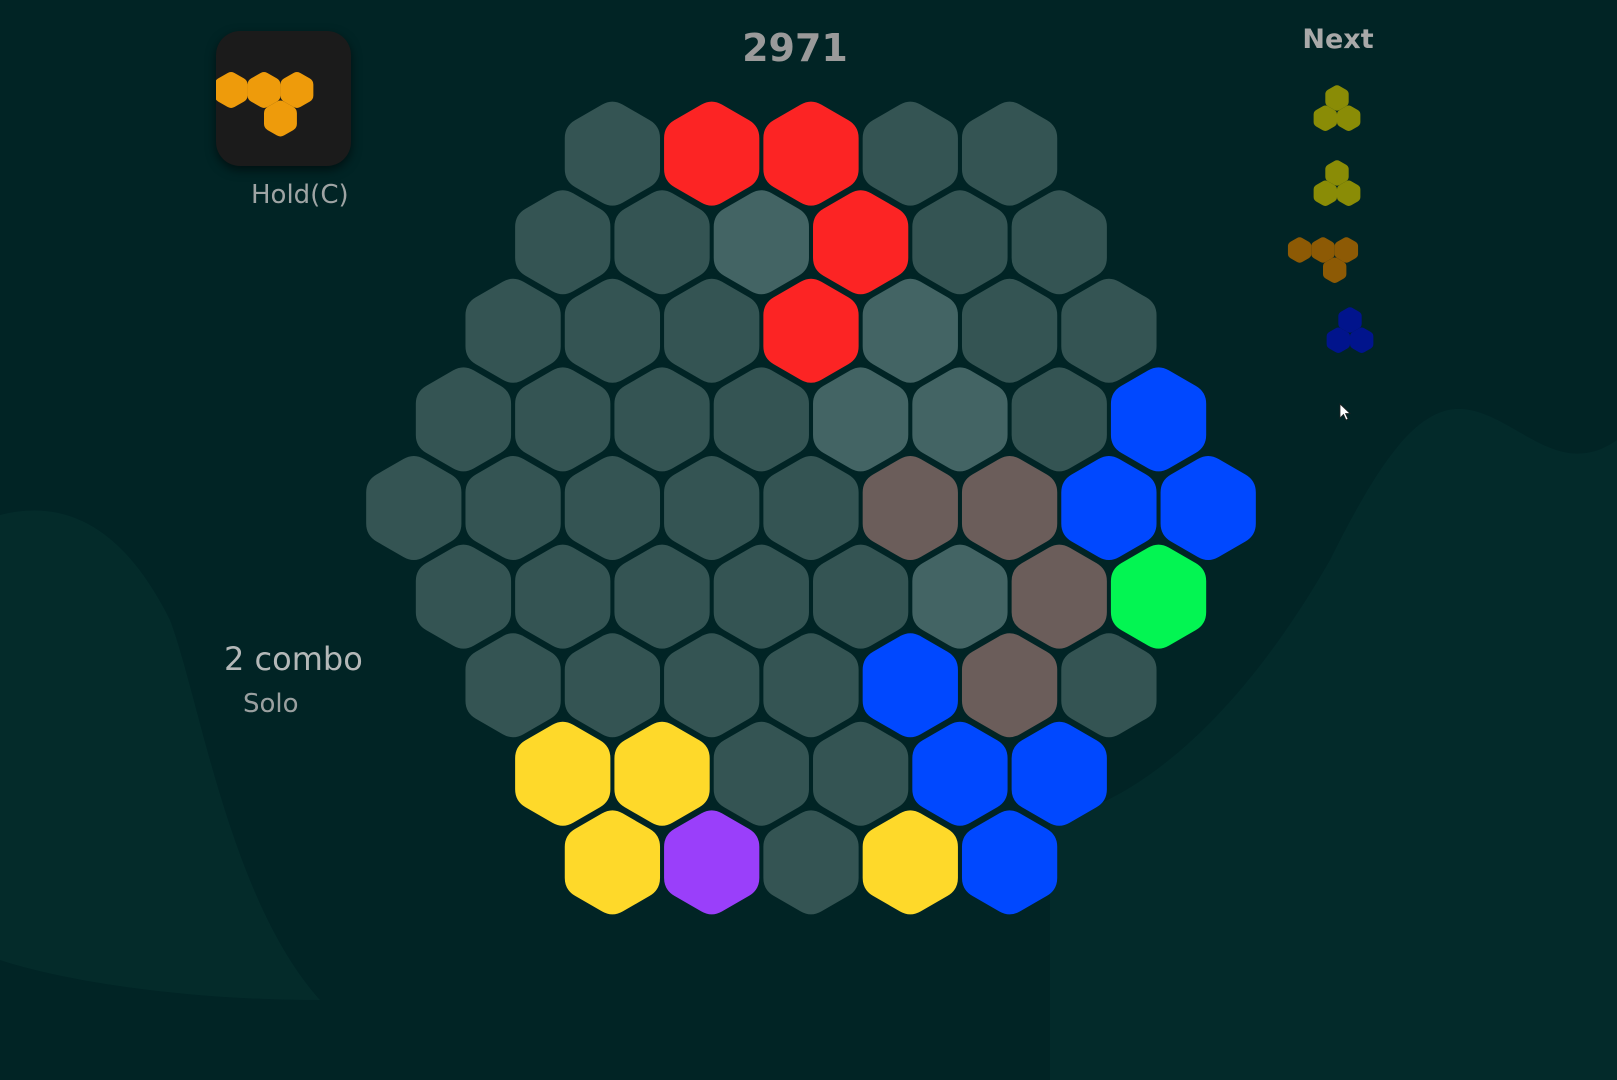 Image resolution: width=1617 pixels, height=1080 pixels. What do you see at coordinates (293, 659) in the screenshot?
I see `combo-counter: 2 combo` at bounding box center [293, 659].